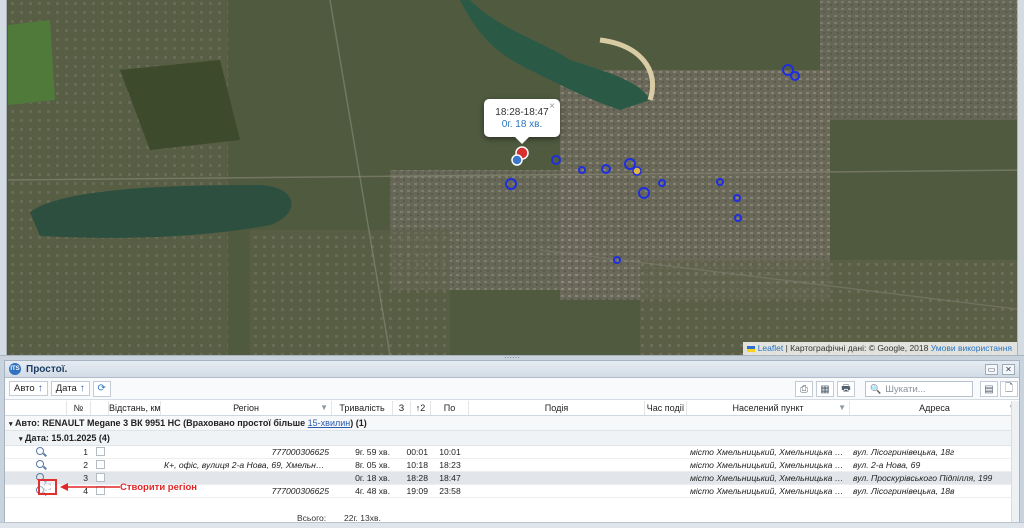 Image resolution: width=1024 pixels, height=528 pixels. Describe the element at coordinates (47, 487) in the screenshot. I see `create-region-button: ⛶` at that location.